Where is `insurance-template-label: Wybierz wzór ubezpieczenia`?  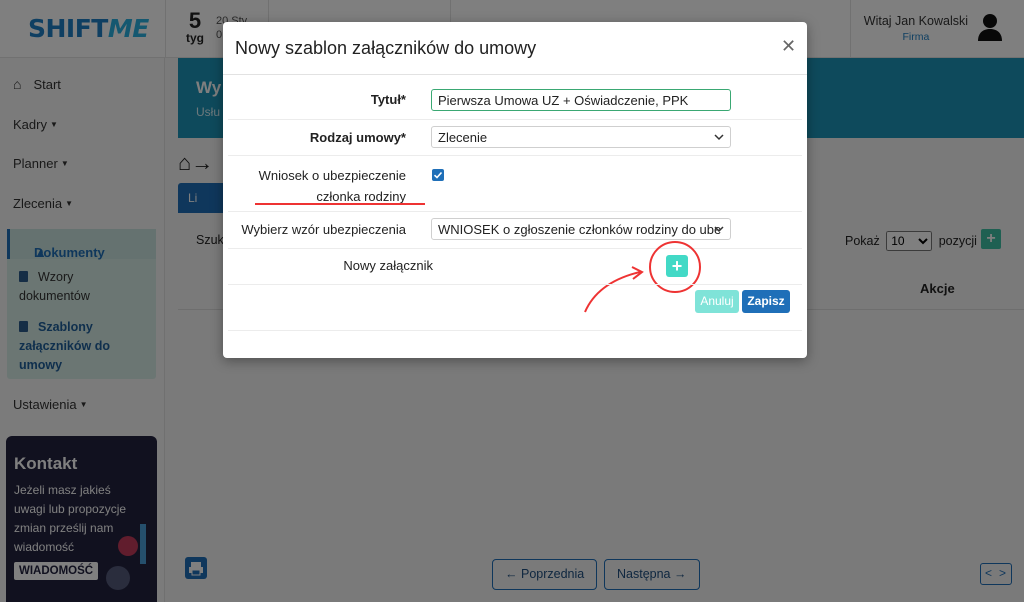 insurance-template-label: Wybierz wzór ubezpieczenia is located at coordinates (323, 229).